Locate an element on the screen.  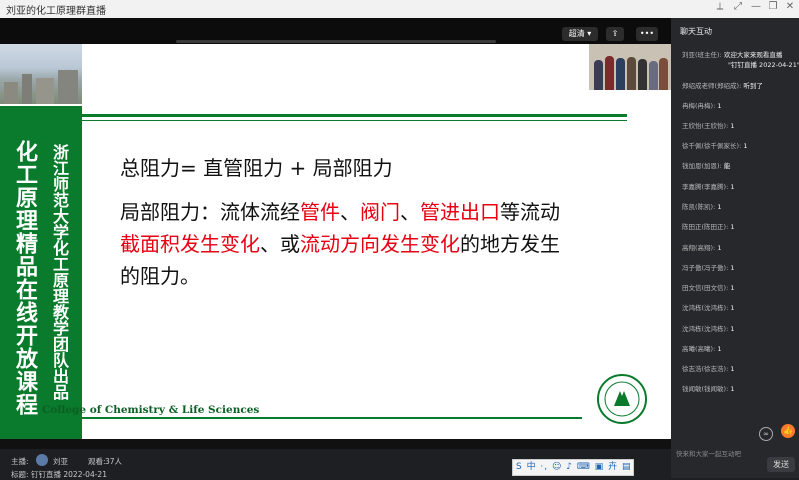
slide-left-banner: 化工原理精品在线开放课程 浙江师范大学化工原理教学团队出品 is located at coordinates (41, 241).